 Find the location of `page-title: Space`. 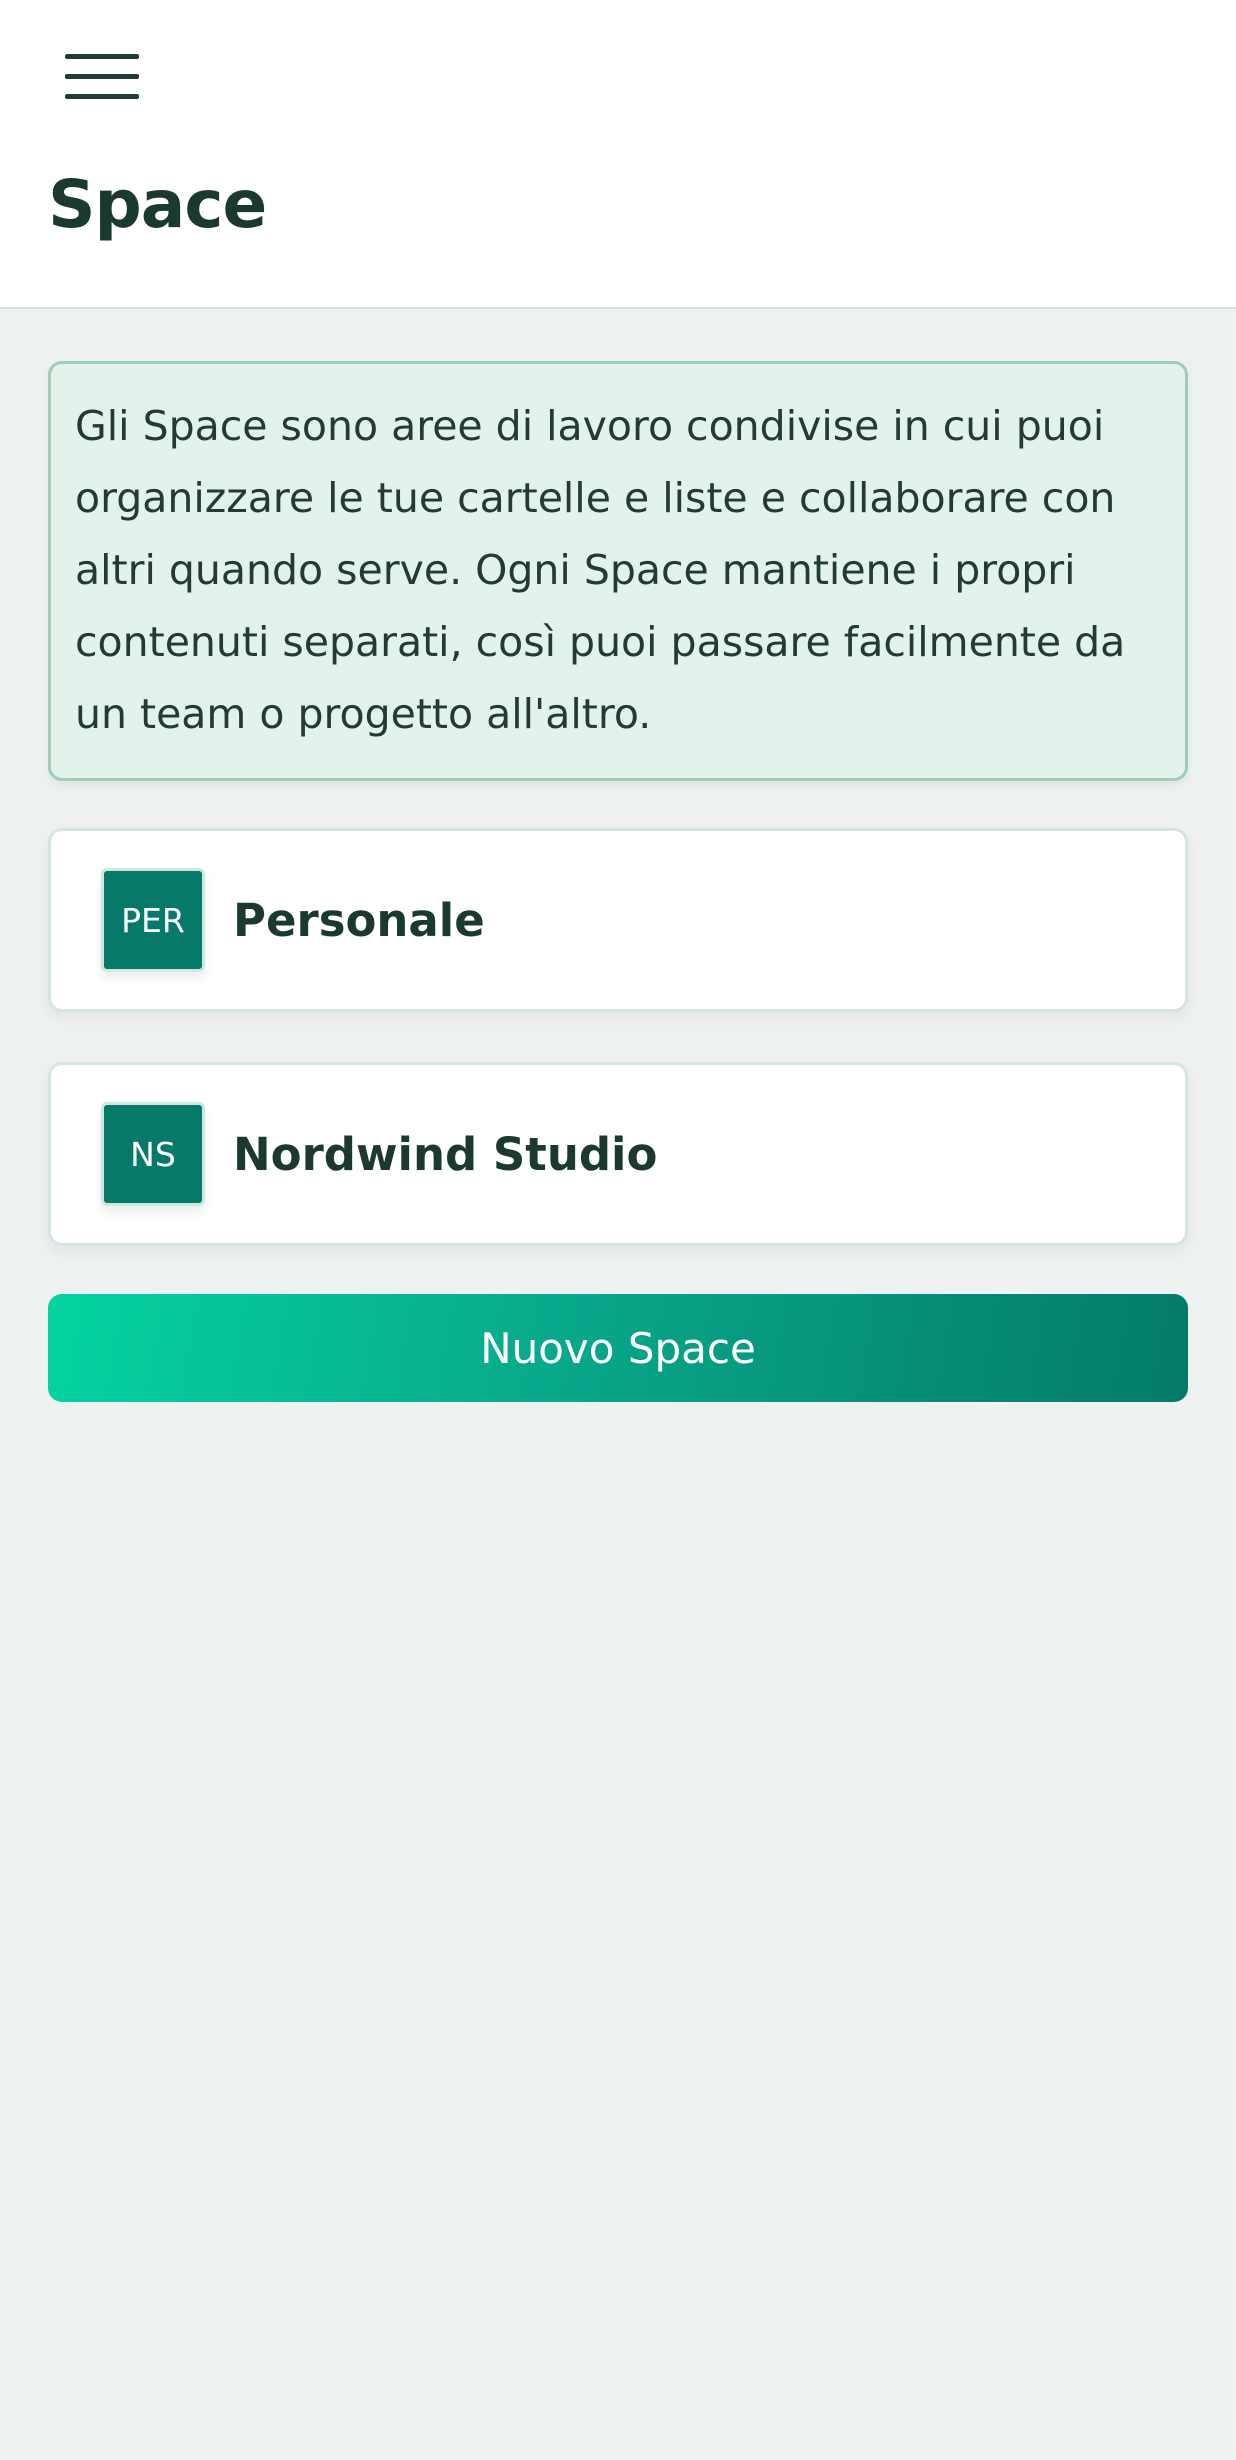

page-title: Space is located at coordinates (157, 204).